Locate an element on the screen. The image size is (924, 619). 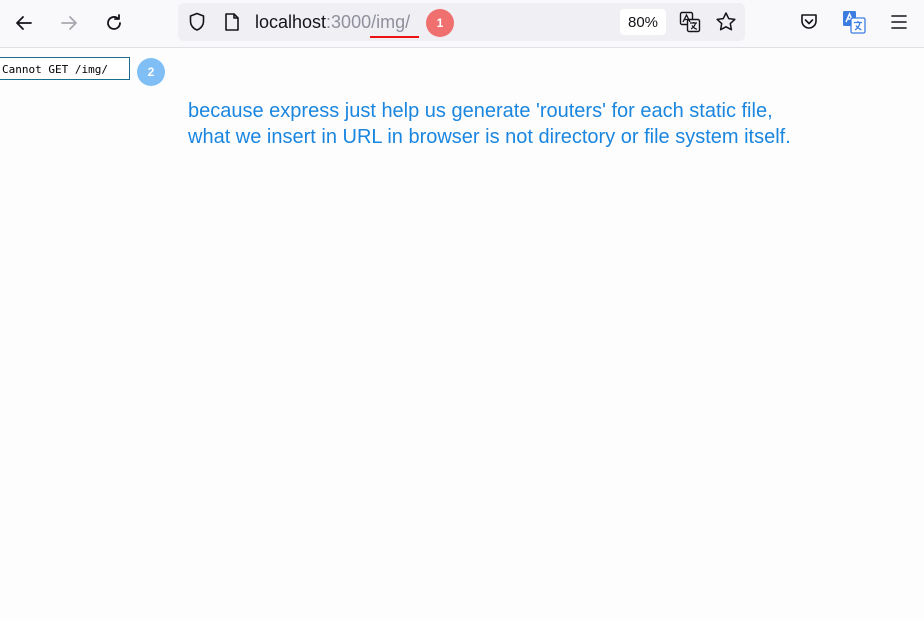
back-arrow-icon is located at coordinates (24, 23).